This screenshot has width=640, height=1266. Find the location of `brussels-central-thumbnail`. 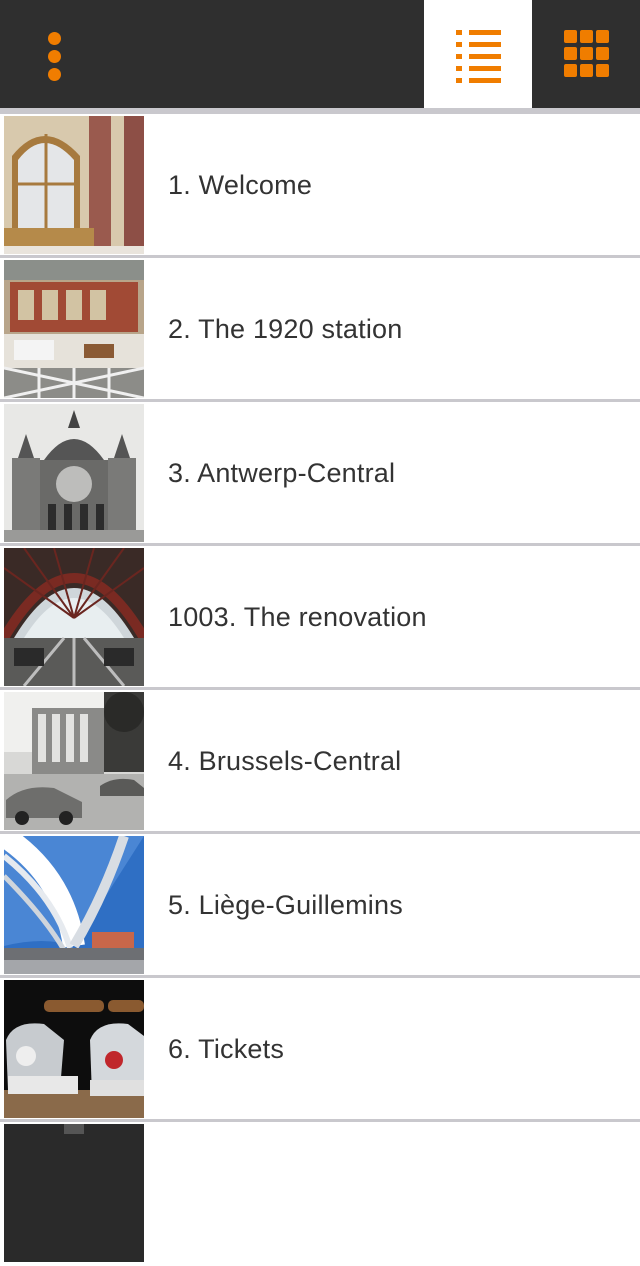

brussels-central-thumbnail is located at coordinates (74, 761).